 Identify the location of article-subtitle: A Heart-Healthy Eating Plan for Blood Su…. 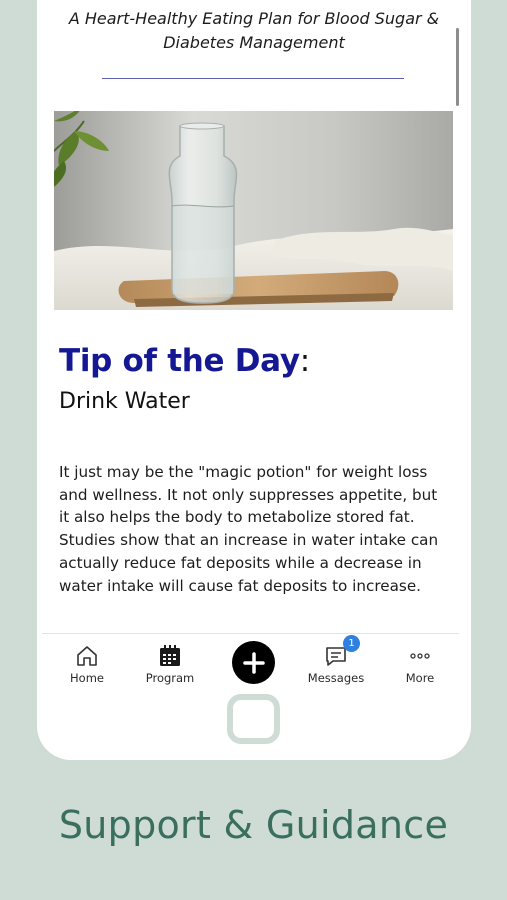
(254, 30).